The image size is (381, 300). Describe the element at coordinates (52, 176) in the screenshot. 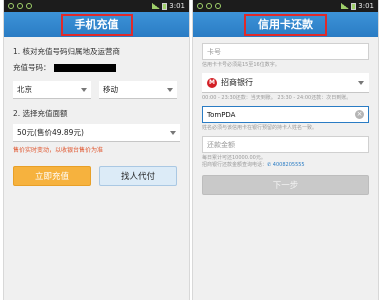

I see `recharge-now-button: 立即充值` at that location.